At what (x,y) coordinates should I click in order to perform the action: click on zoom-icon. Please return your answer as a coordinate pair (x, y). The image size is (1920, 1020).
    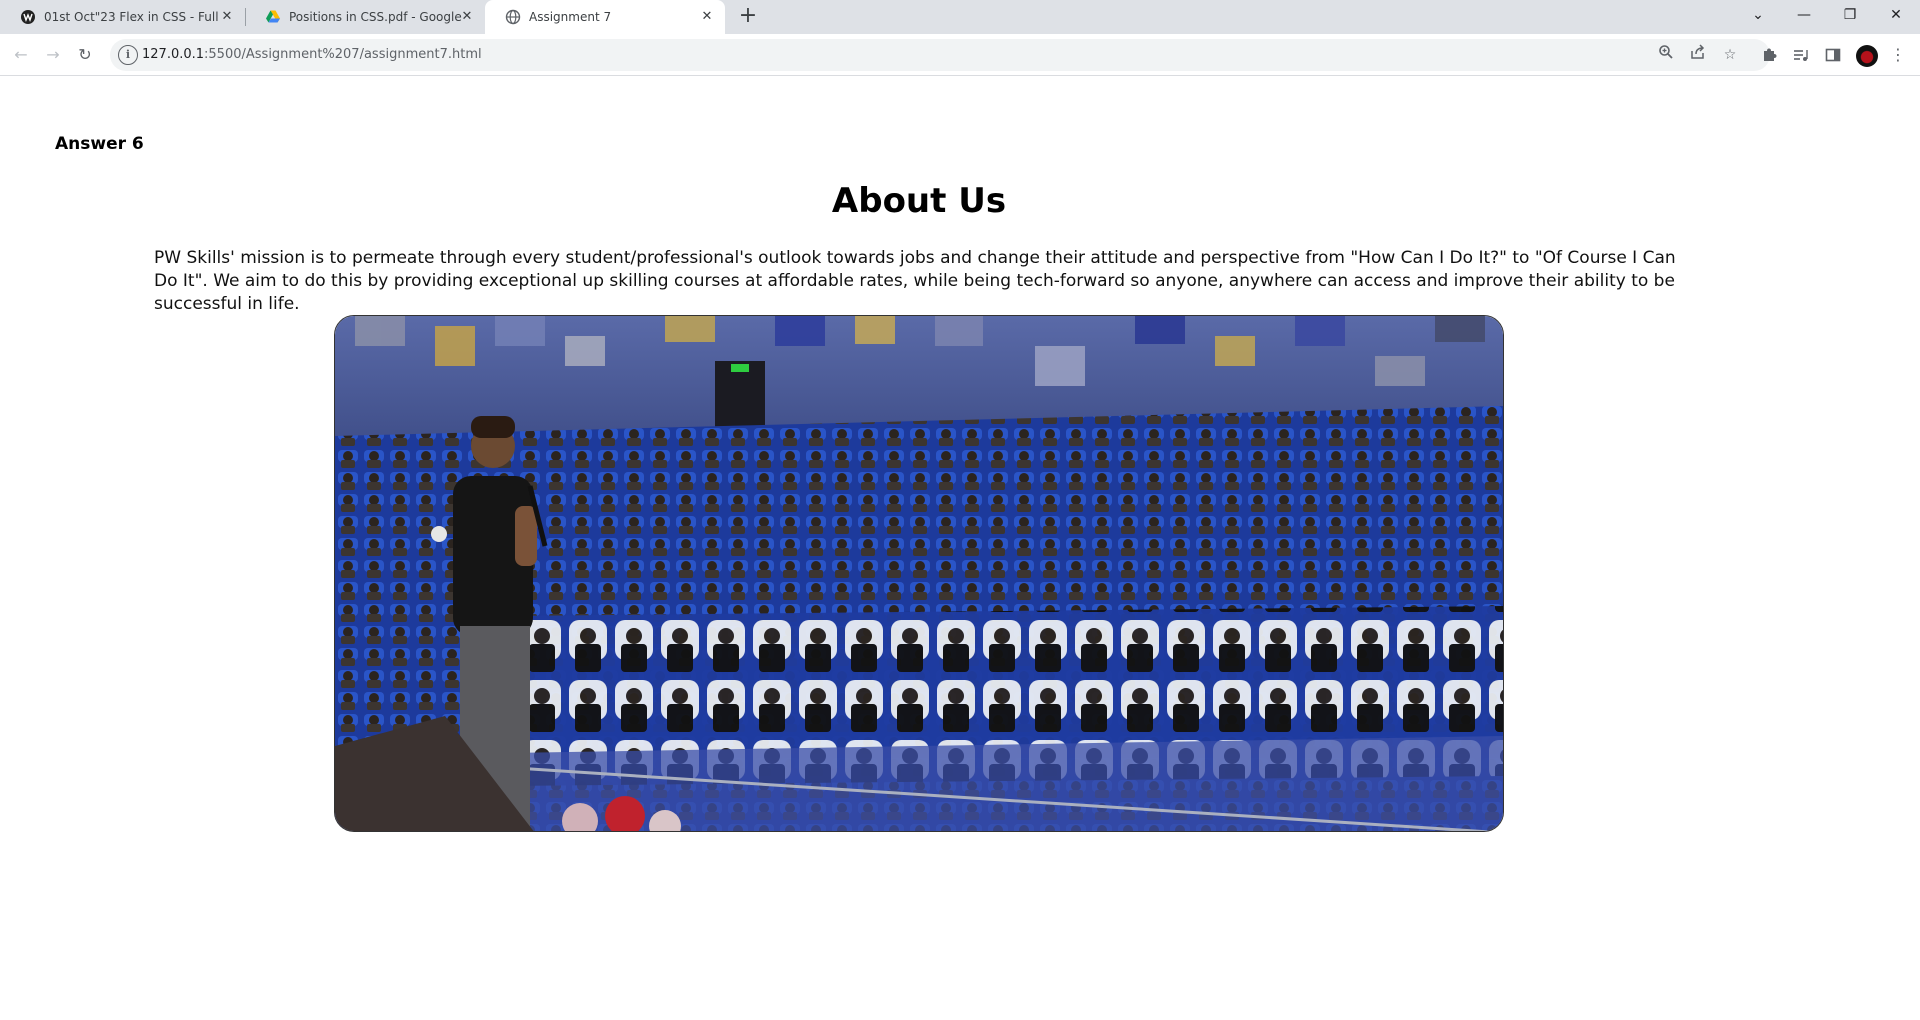
    Looking at the image, I should click on (1666, 55).